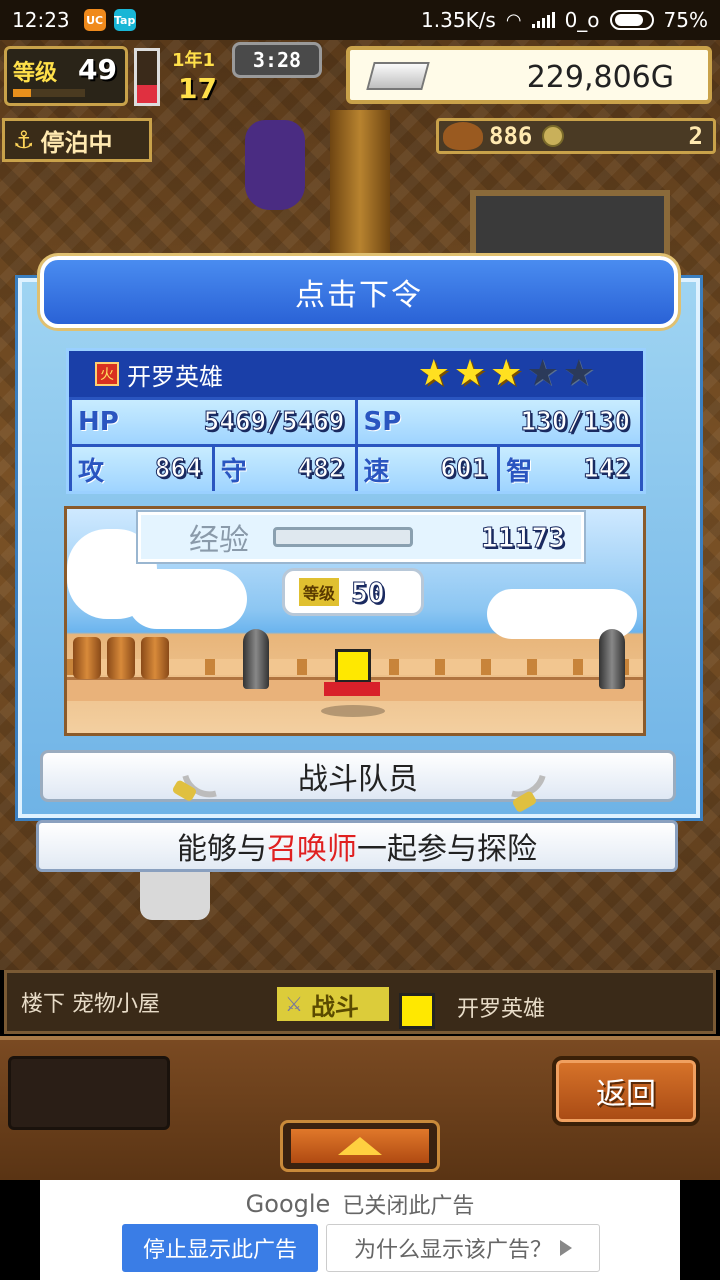  I want to click on intelligence-label: 智, so click(519, 471).